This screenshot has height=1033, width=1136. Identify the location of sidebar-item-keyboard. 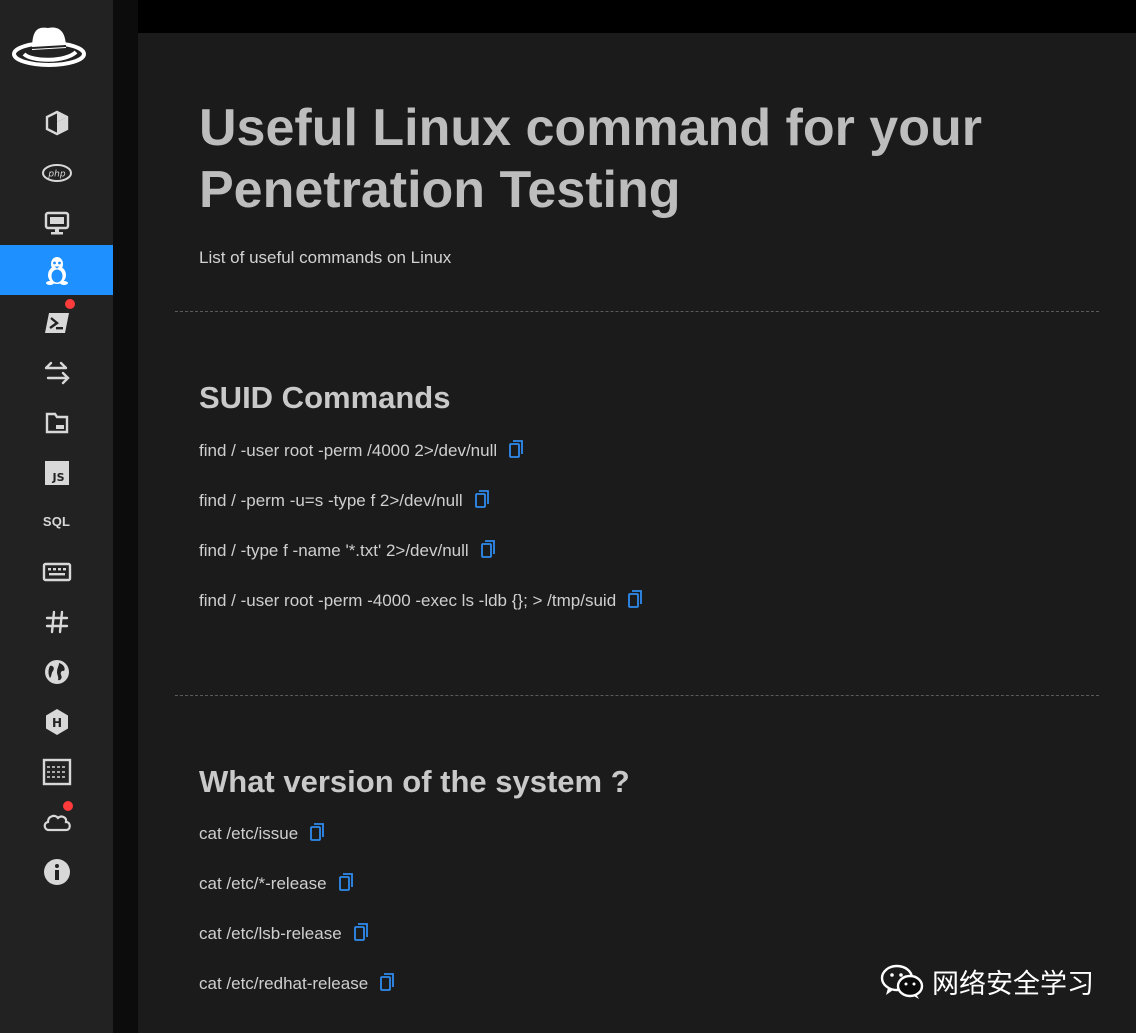
(56, 572).